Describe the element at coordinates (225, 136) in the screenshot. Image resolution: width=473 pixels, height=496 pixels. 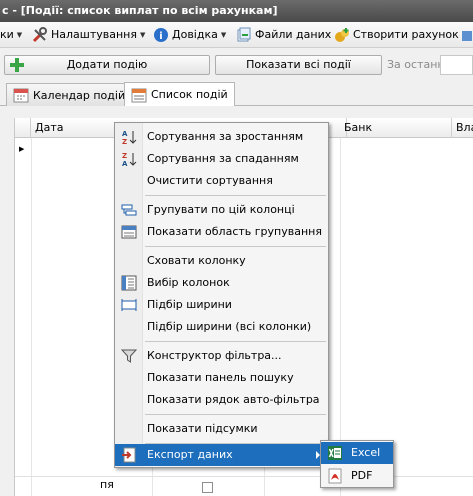
I see `menu-item-sort-ascending-label: Сортування за зростанням` at that location.